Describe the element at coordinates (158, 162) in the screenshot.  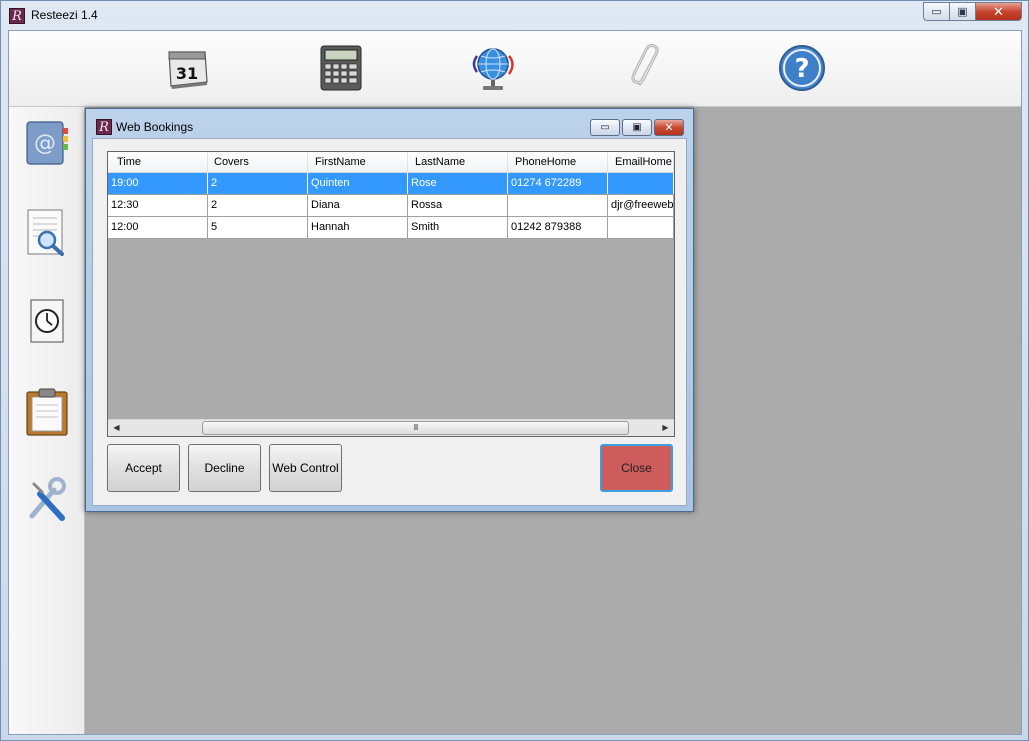
I see `column-header-time: Time` at that location.